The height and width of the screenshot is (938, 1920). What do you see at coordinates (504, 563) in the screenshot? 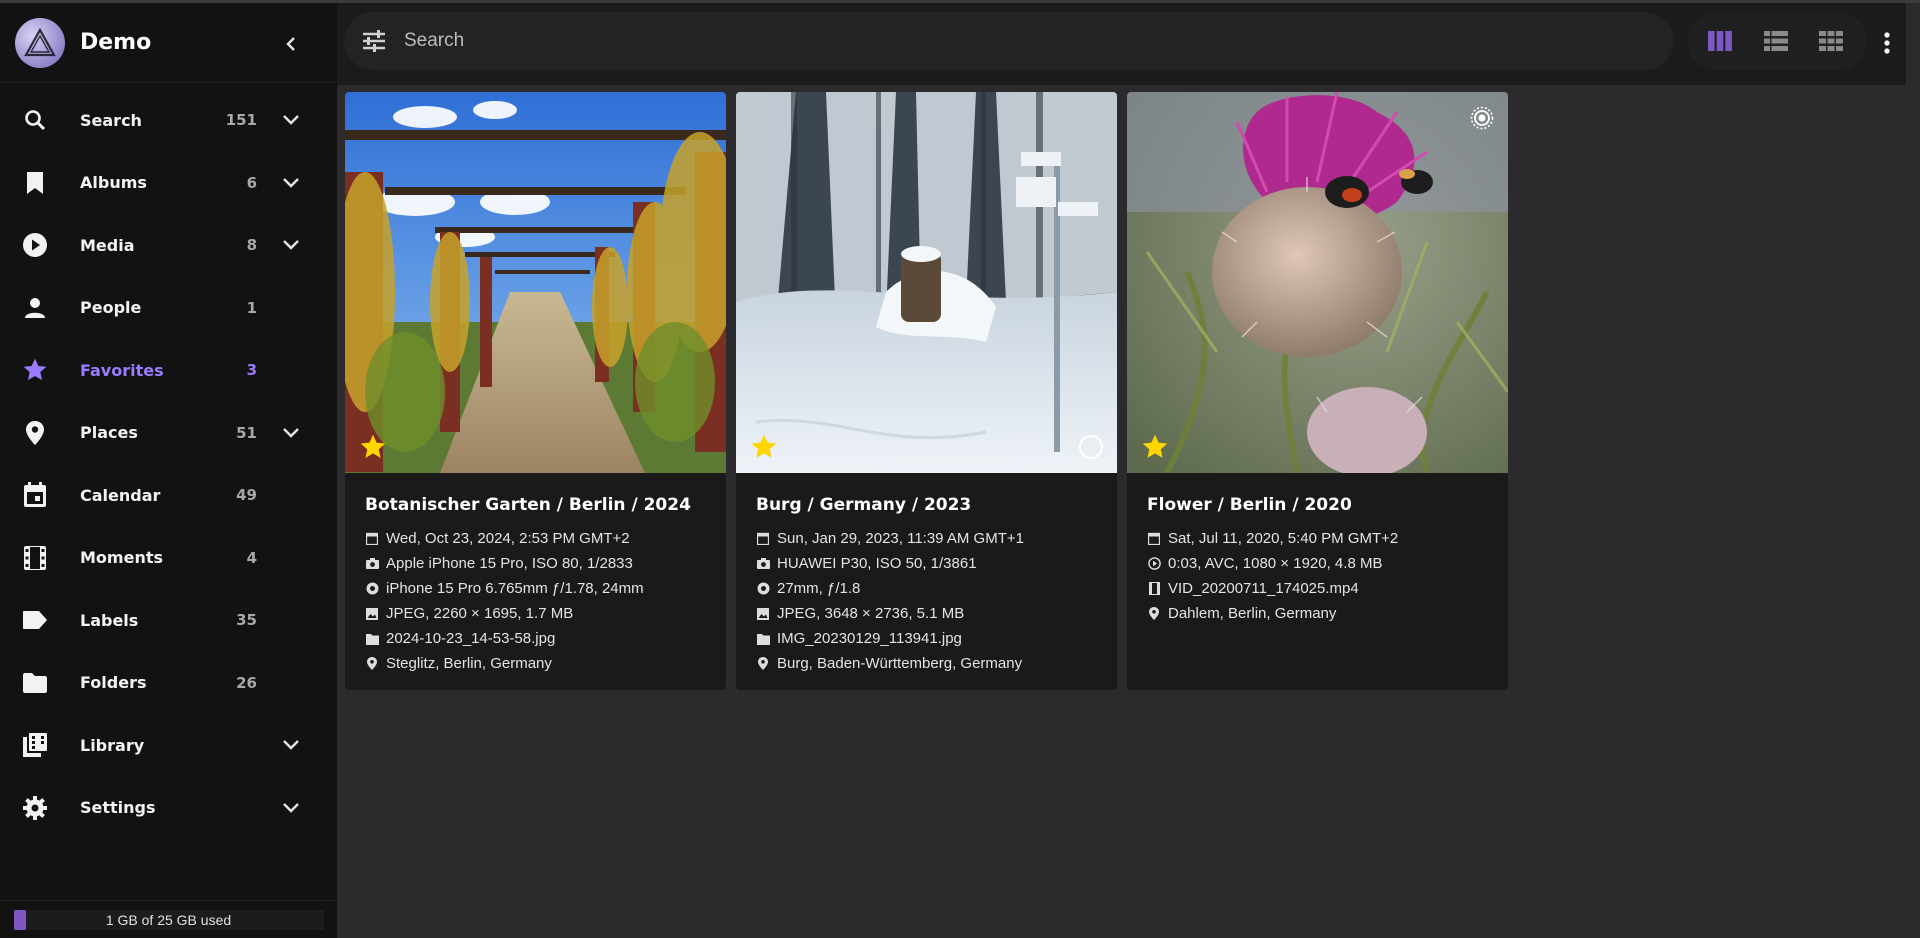
I see `detail-camera: Apple iPhone 15 Pro, ISO 80, 1/2833` at bounding box center [504, 563].